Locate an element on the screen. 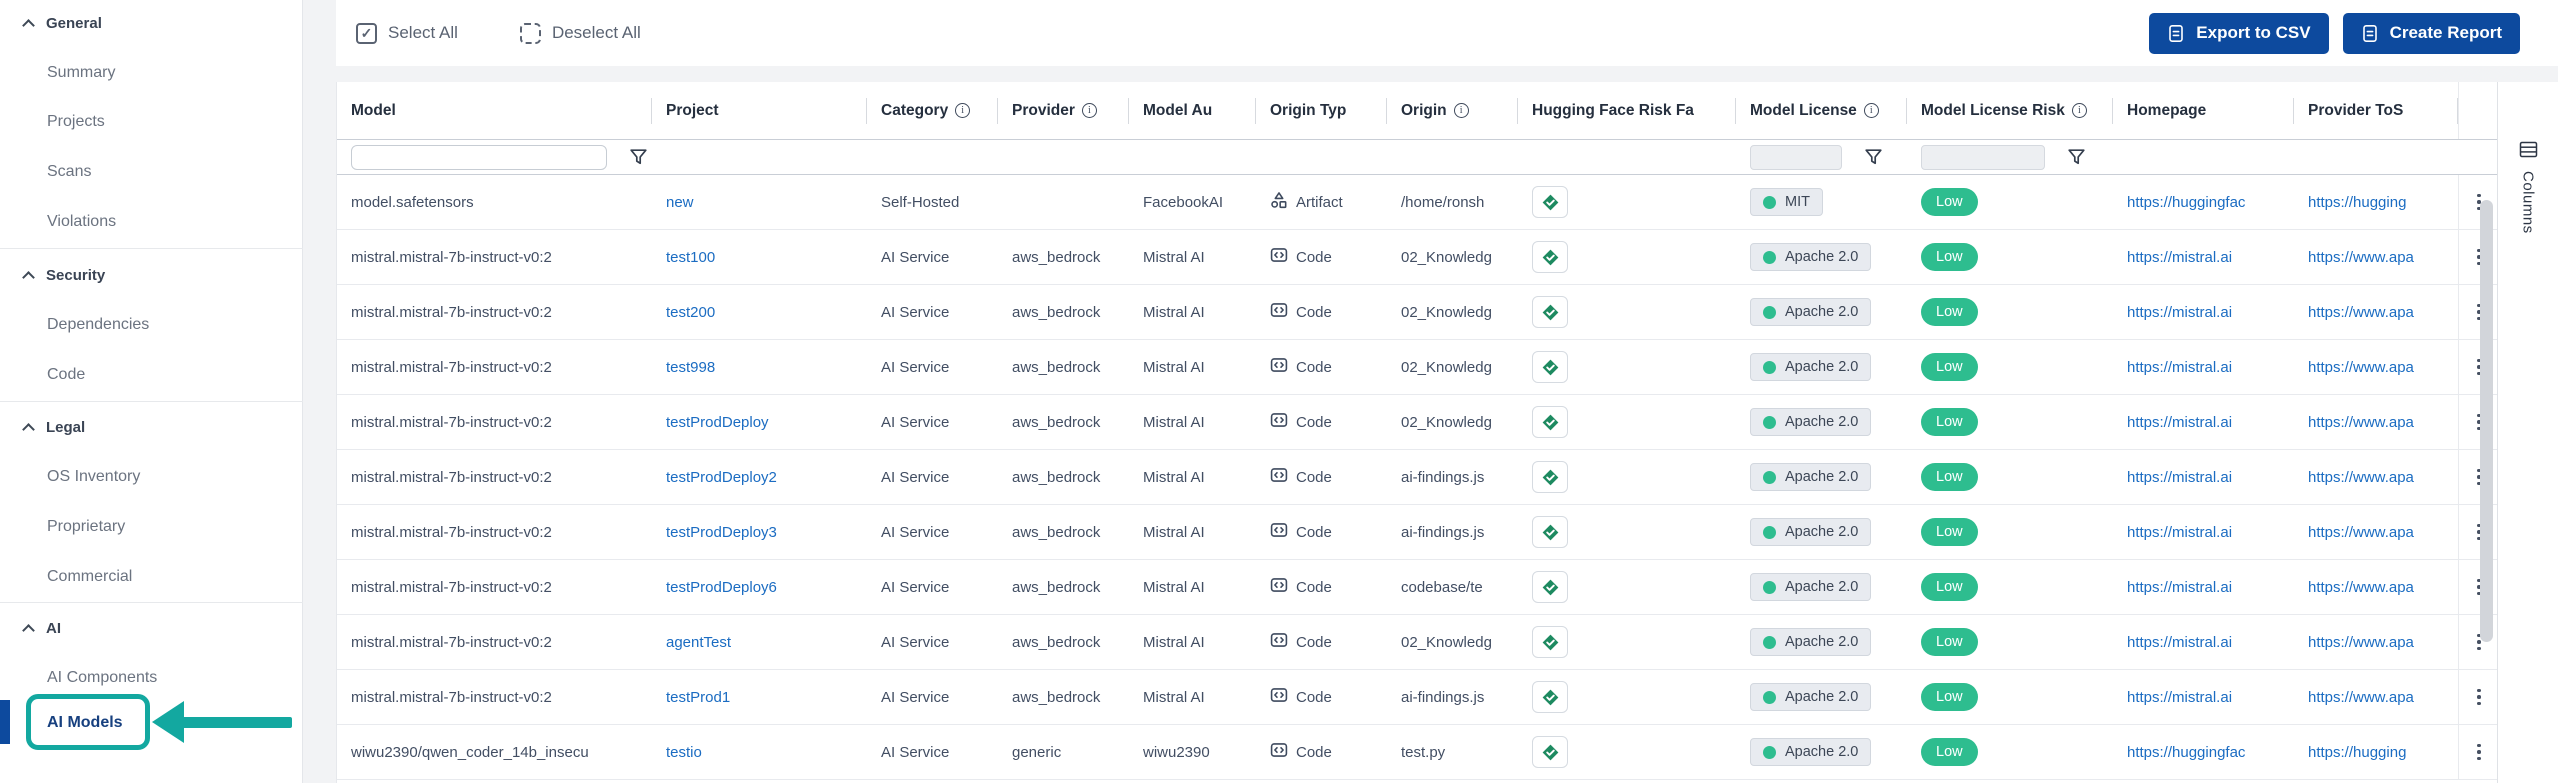 The image size is (2558, 783). model-filter-input is located at coordinates (479, 157).